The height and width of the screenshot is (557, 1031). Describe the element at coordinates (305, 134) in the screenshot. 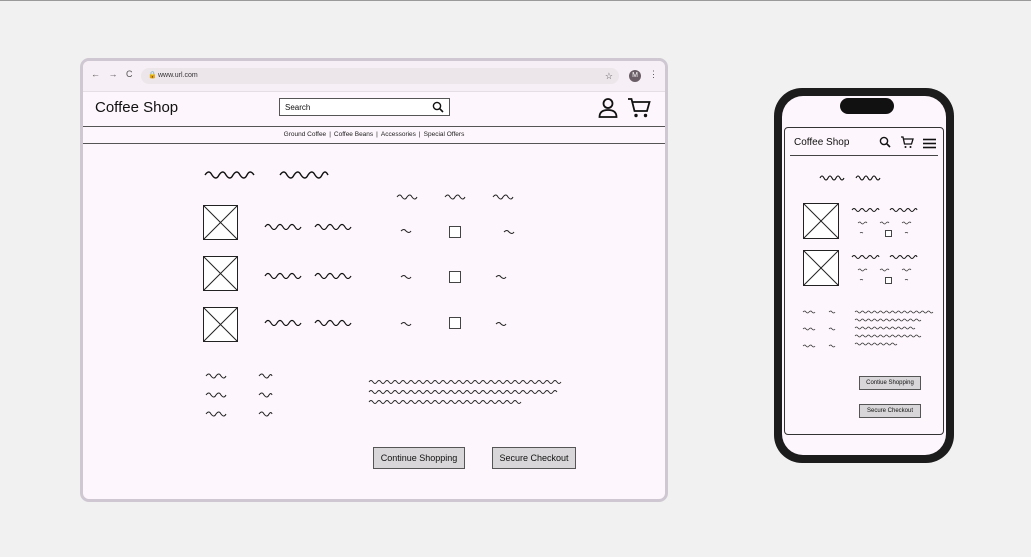

I see `nav-link-ground-coffee: Ground Coffee` at that location.